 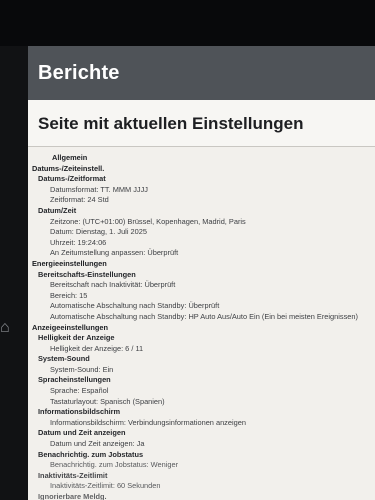 I want to click on report-subsection-heading: Informationsbildschirm, so click(x=79, y=412).